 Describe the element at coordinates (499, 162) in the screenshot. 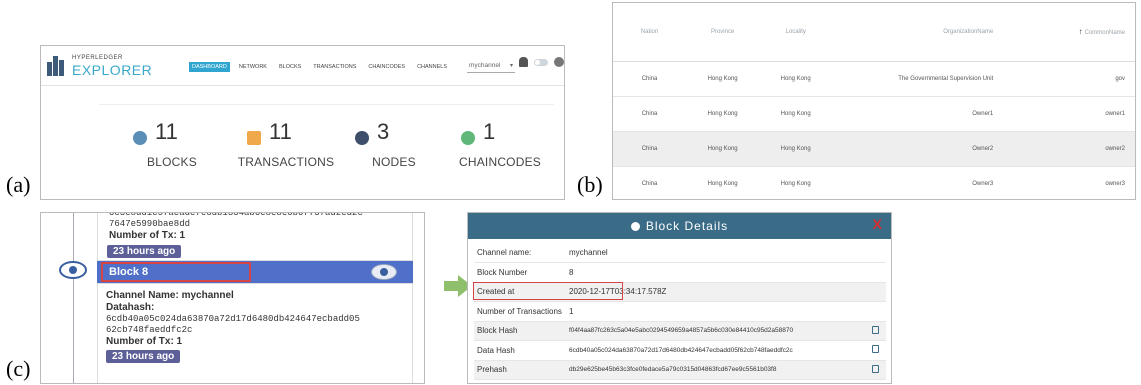

I see `stat-label: CHAINCODES` at that location.